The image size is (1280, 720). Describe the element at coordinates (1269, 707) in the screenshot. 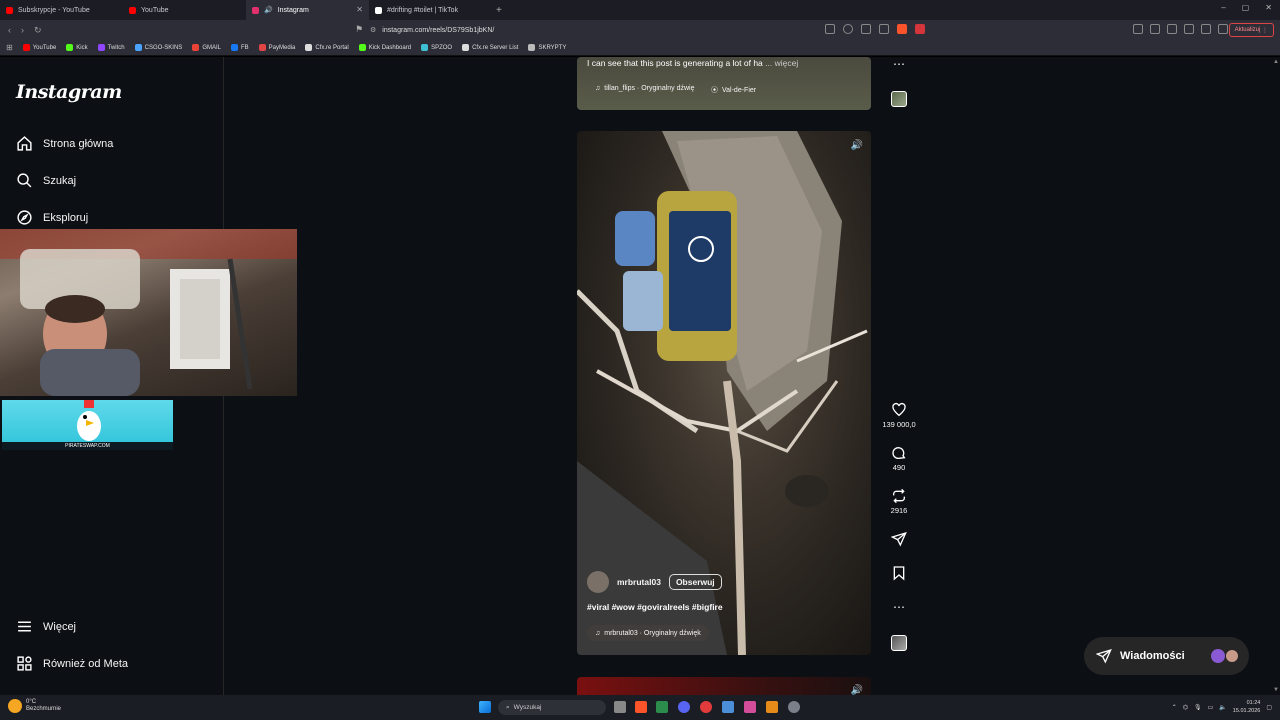

I see `notifications-icon: ▢` at that location.